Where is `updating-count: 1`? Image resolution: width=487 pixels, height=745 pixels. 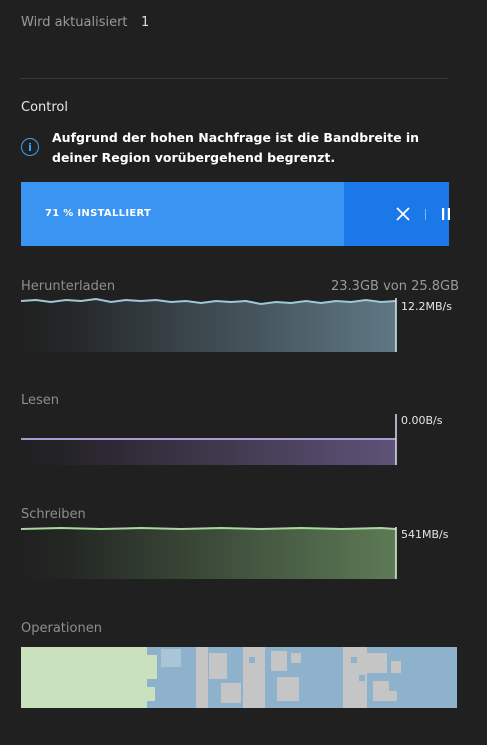 updating-count: 1 is located at coordinates (145, 22).